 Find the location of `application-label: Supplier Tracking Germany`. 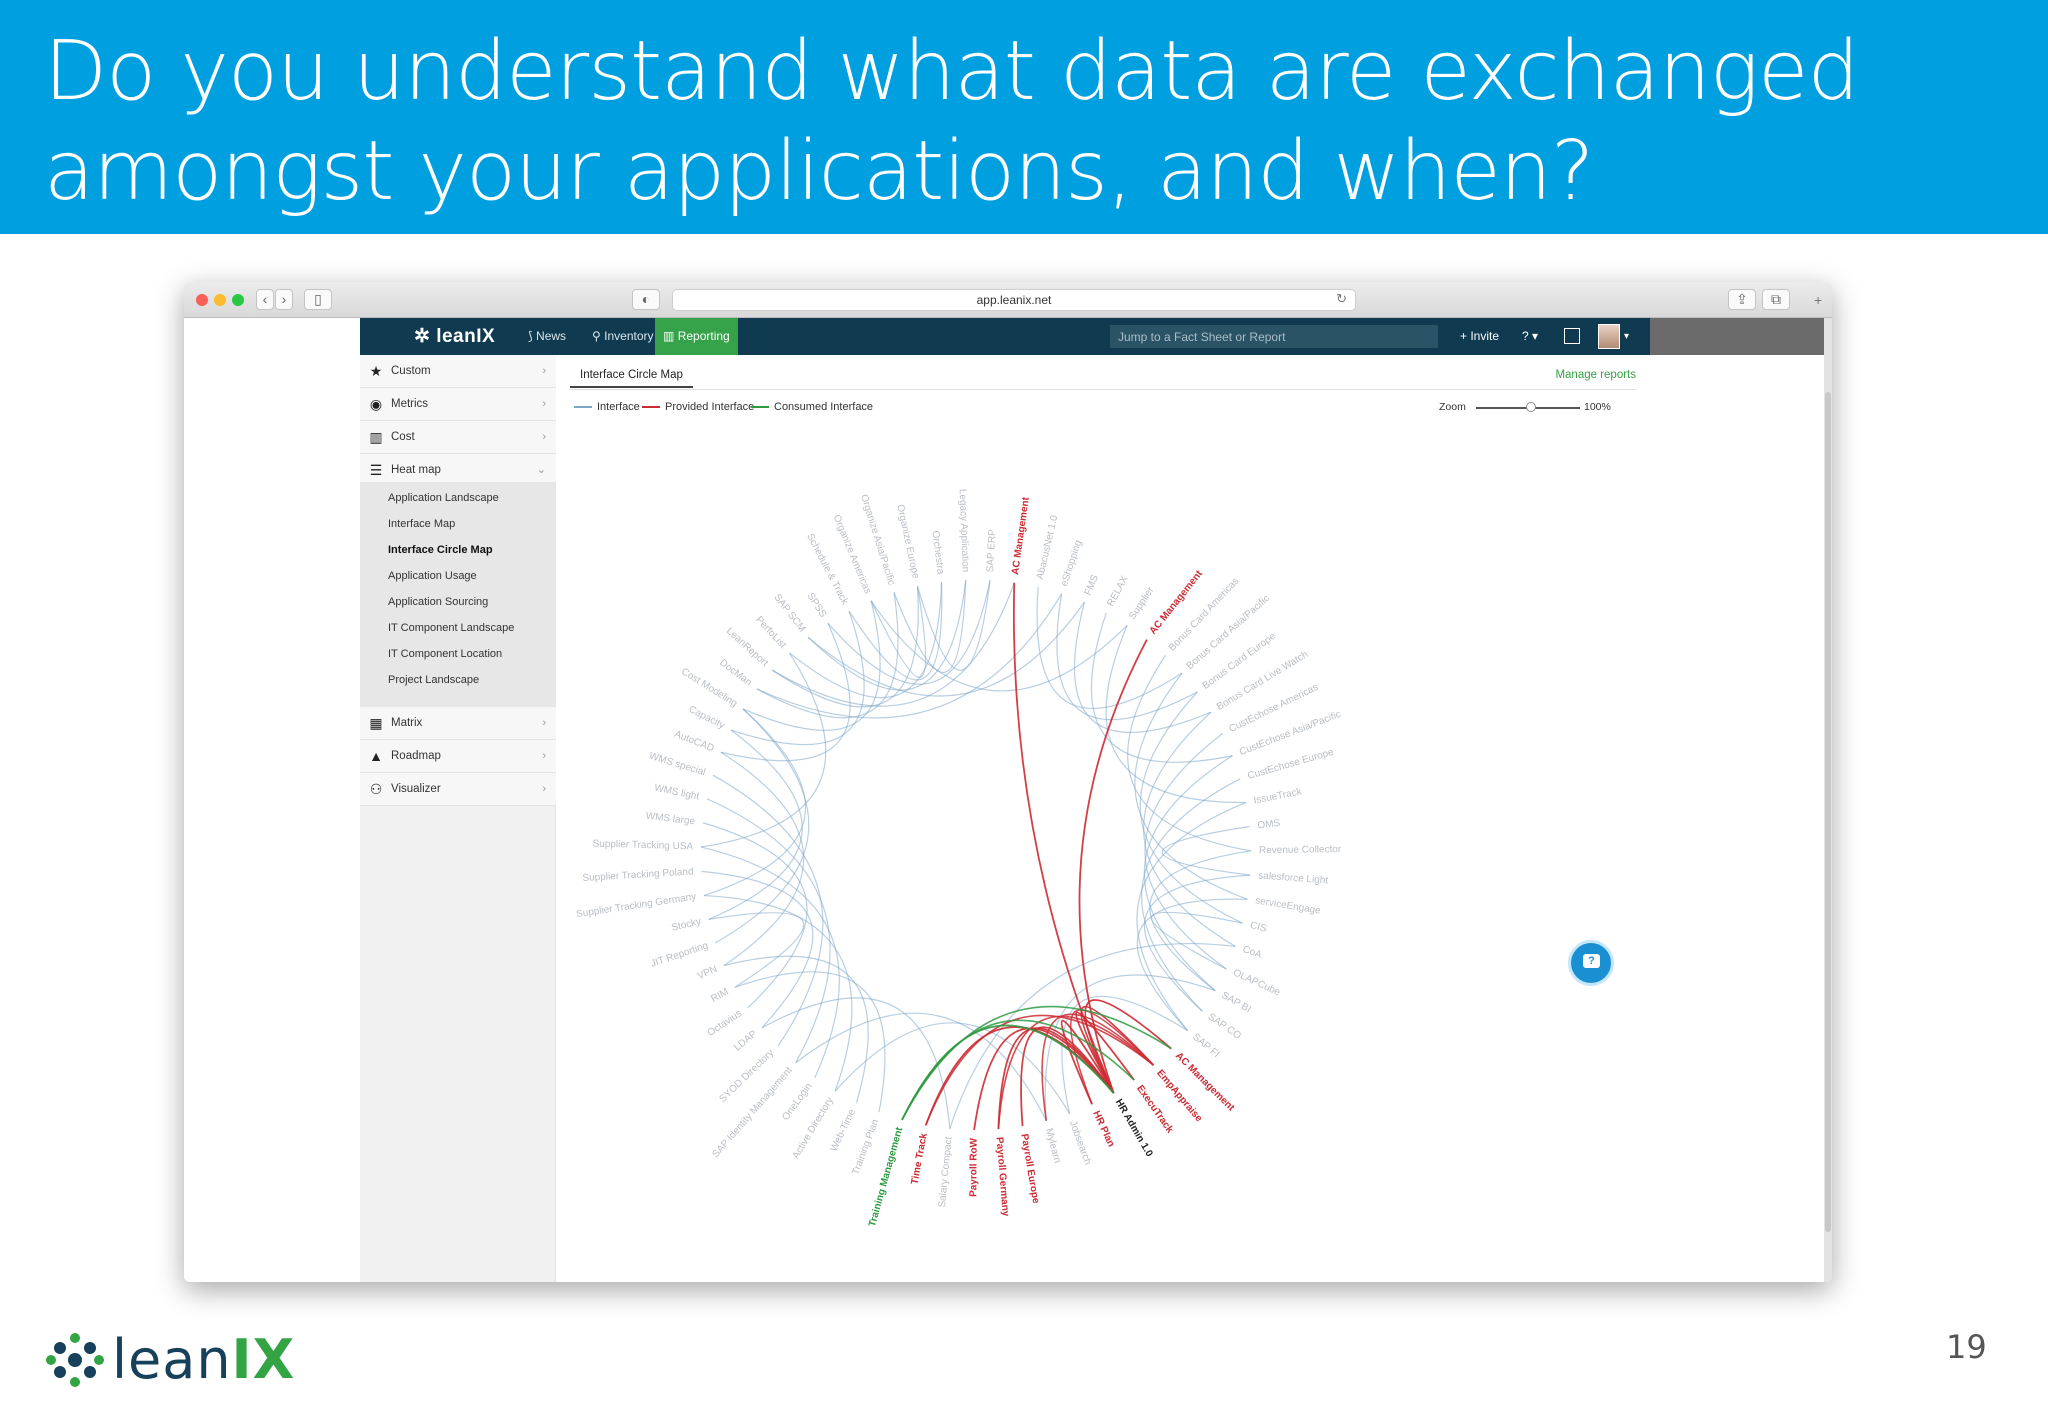

application-label: Supplier Tracking Germany is located at coordinates (635, 905).